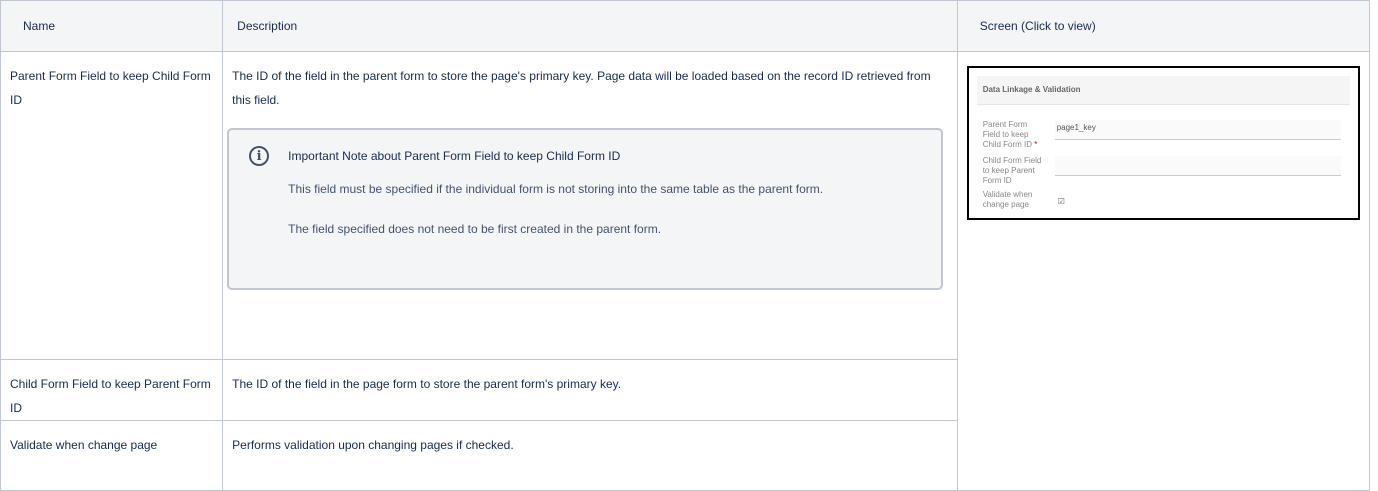 This screenshot has width=1378, height=491. Describe the element at coordinates (112, 205) in the screenshot. I see `row-name-cell: Parent Form Field to keep Child Form ID` at that location.